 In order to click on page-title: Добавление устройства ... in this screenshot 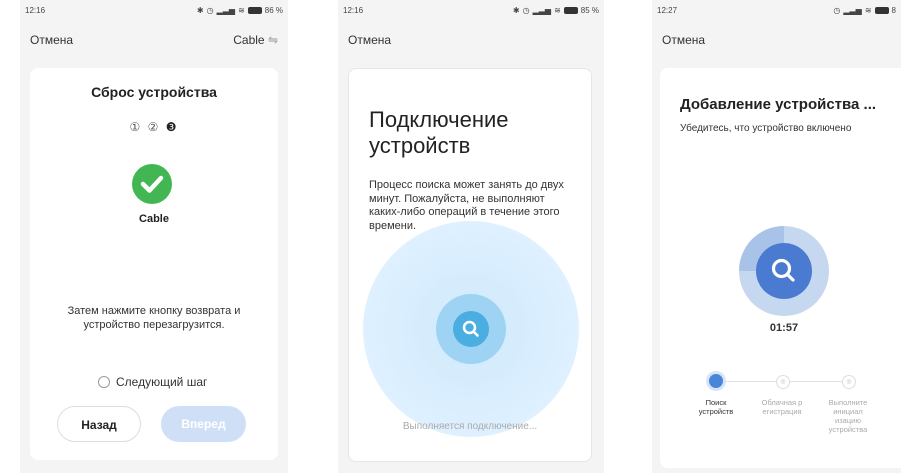, I will do `click(778, 104)`.